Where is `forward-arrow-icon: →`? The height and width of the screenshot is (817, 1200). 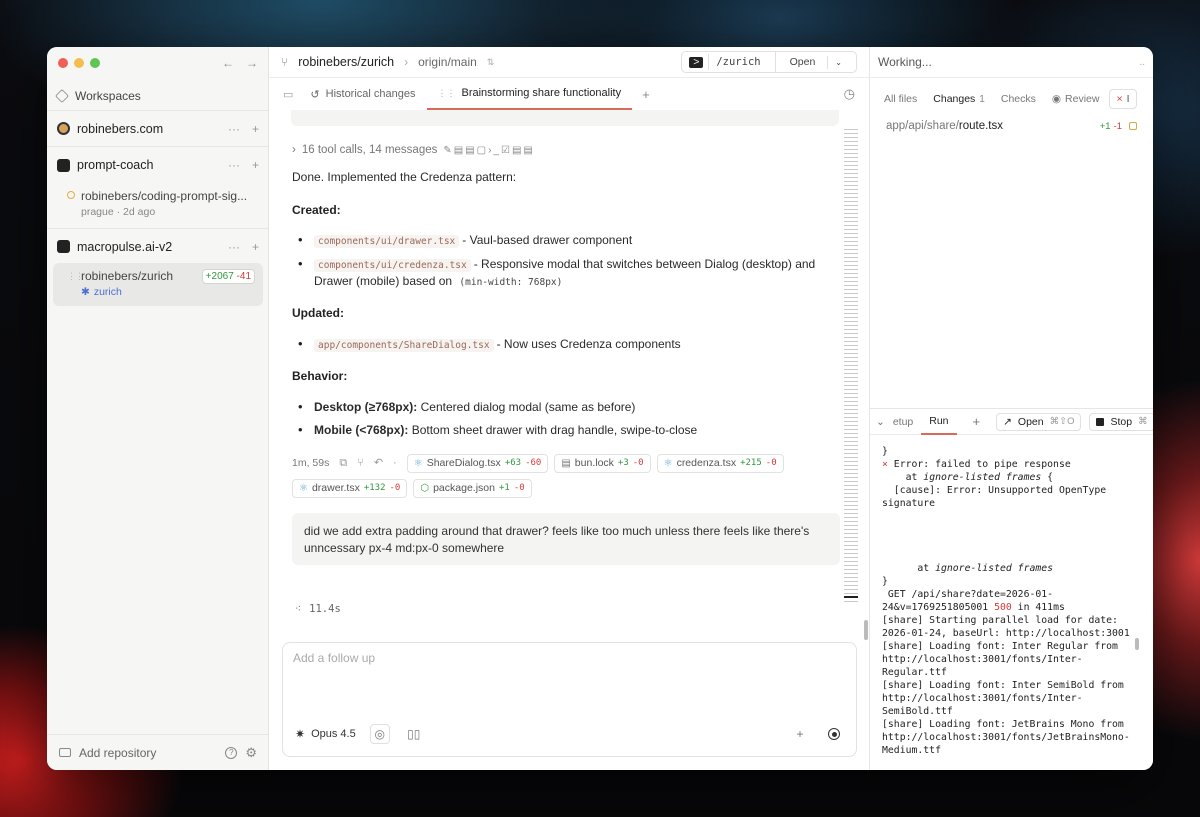 forward-arrow-icon: → is located at coordinates (252, 63).